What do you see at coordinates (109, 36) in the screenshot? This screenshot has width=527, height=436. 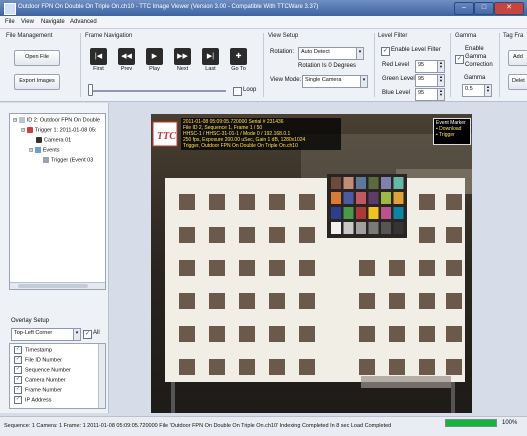 I see `frame-navigation-title: Frame Navigation` at bounding box center [109, 36].